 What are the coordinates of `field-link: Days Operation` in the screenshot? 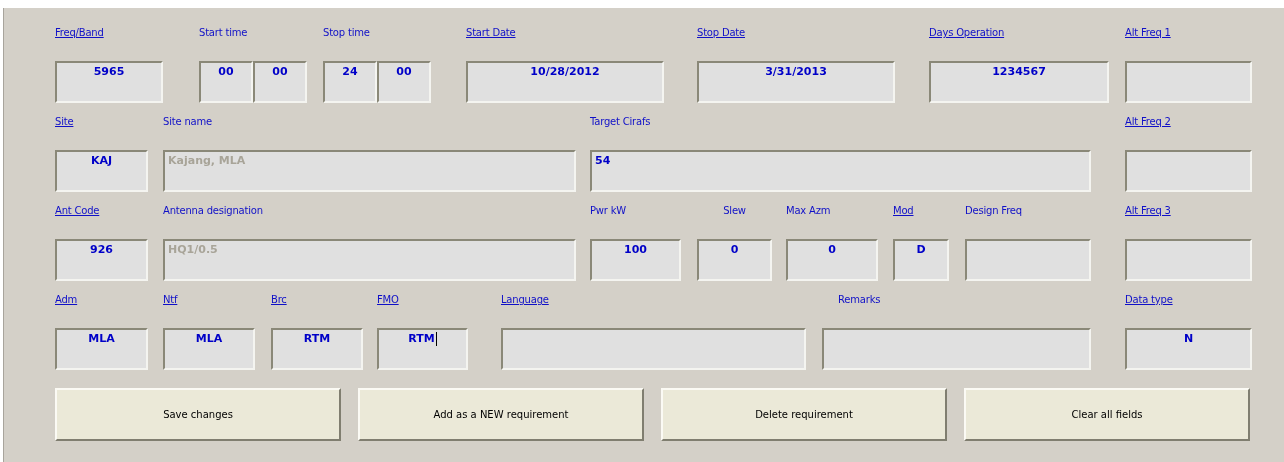 It's located at (967, 33).